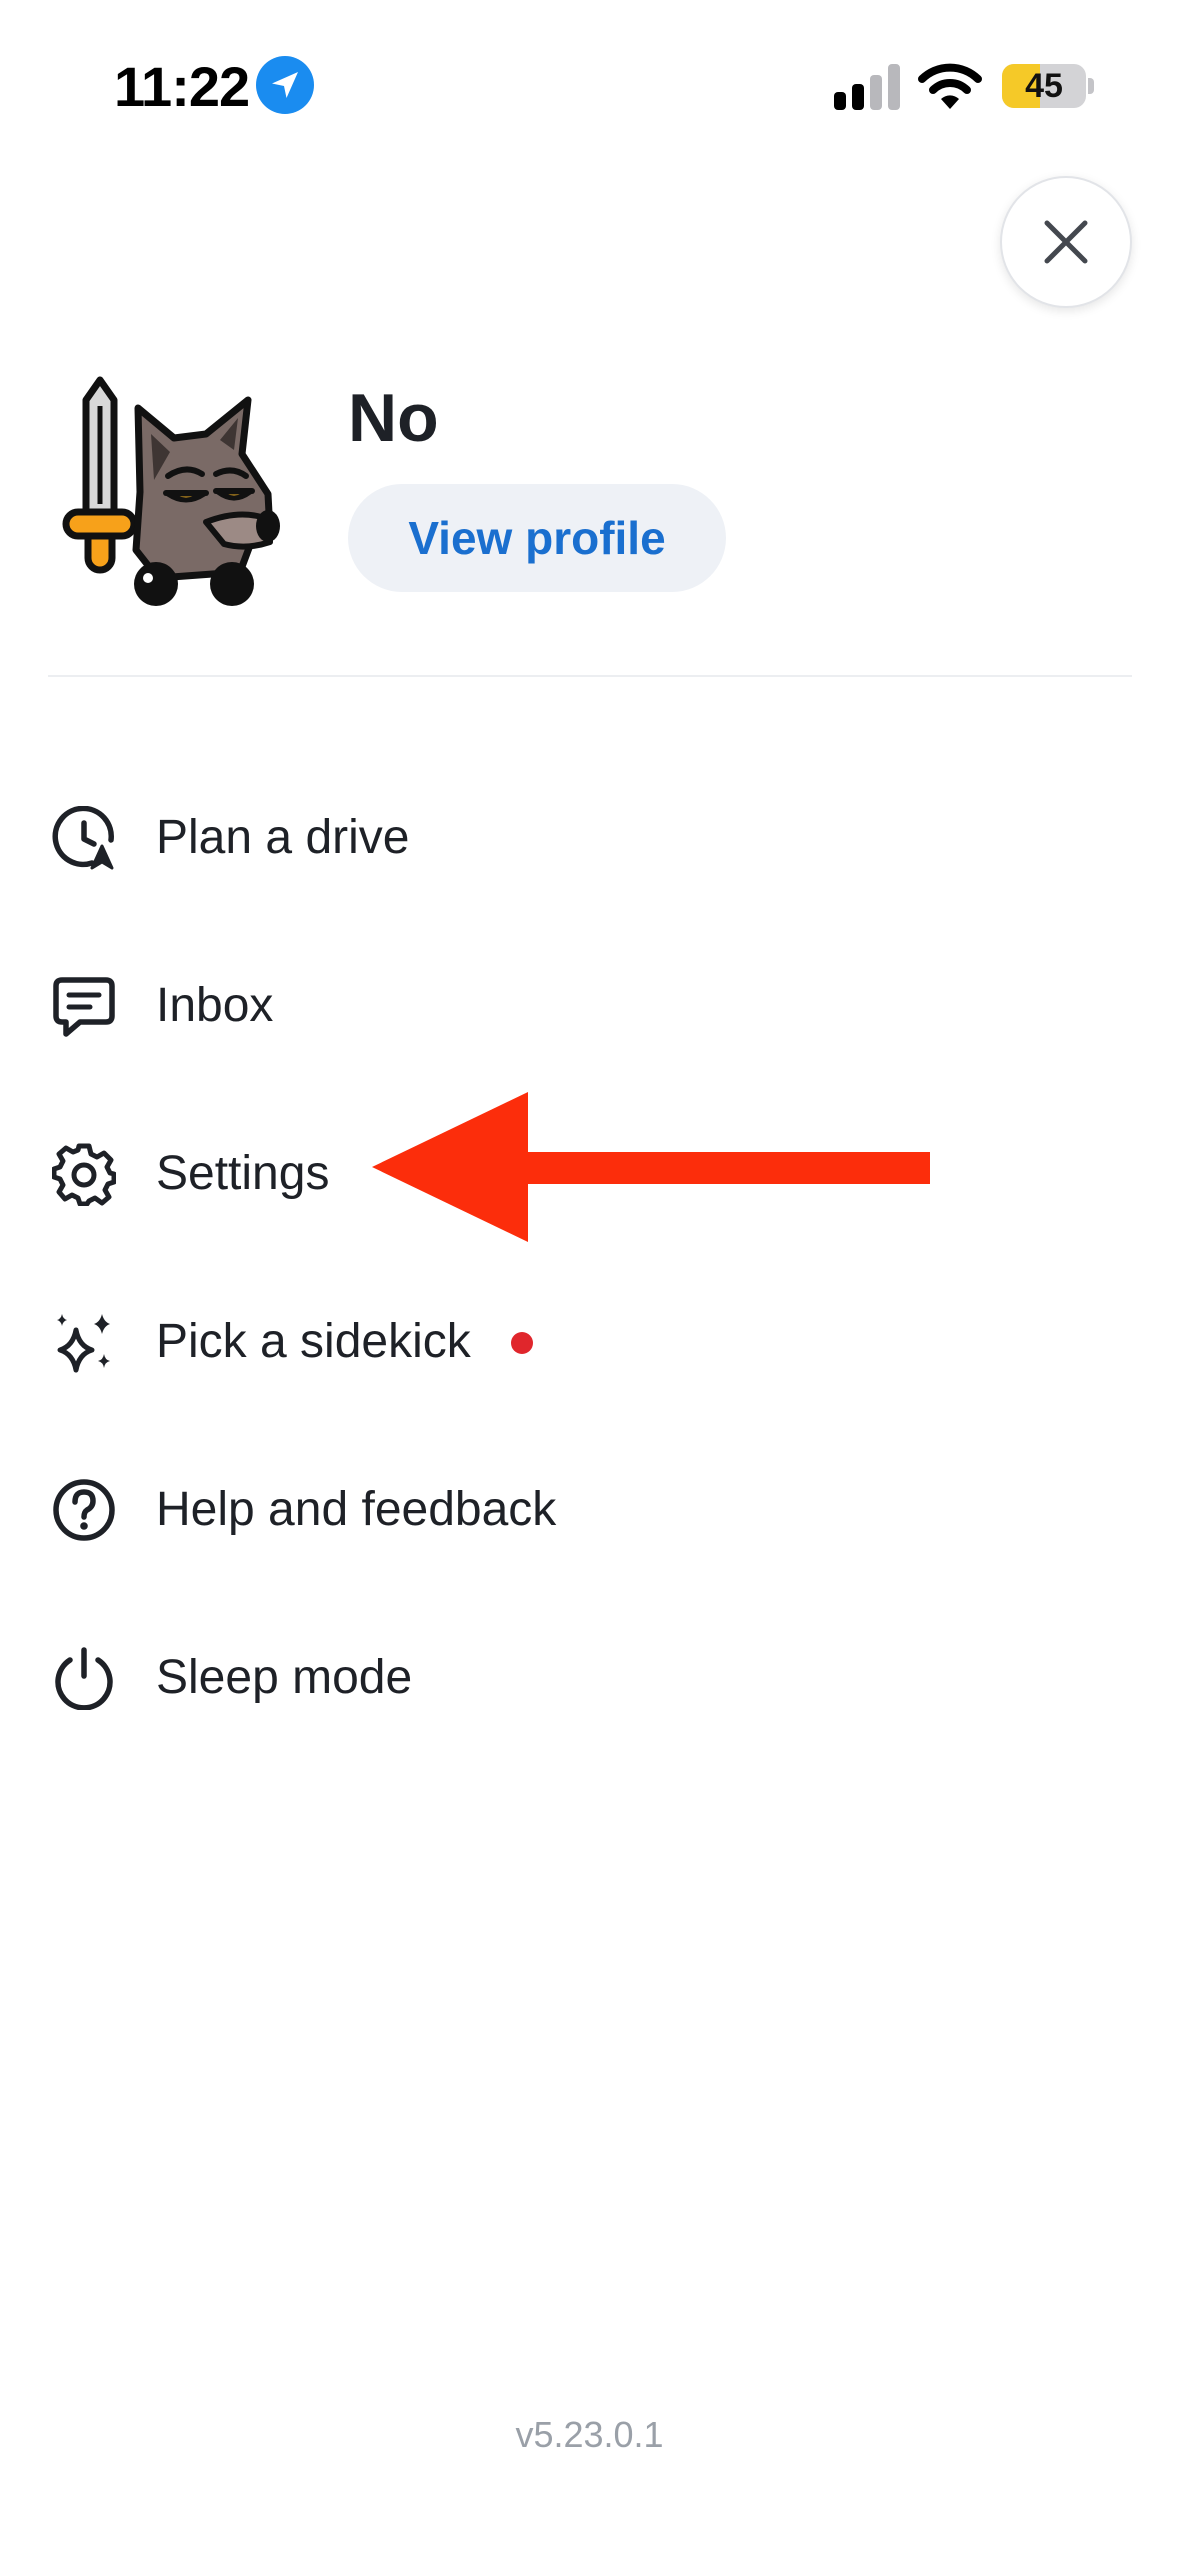 This screenshot has width=1179, height=2556. I want to click on power-icon, so click(84, 1678).